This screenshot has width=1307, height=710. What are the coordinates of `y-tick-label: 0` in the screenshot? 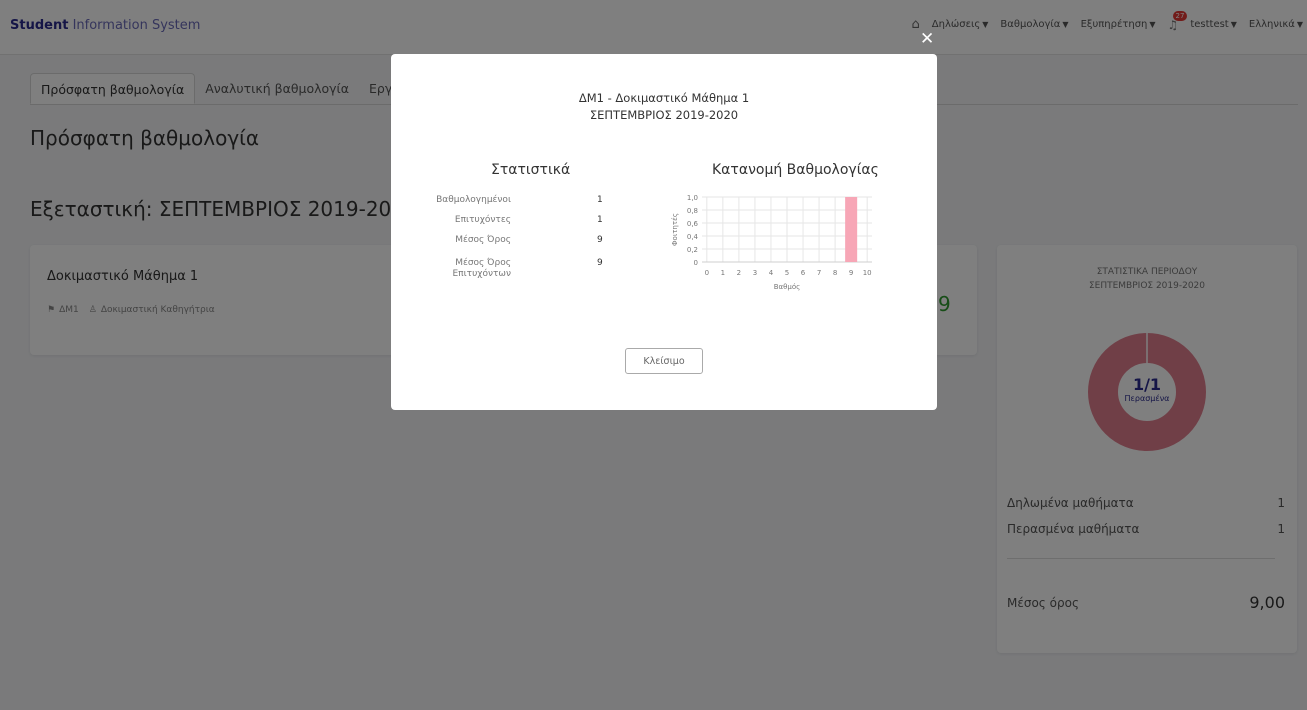 It's located at (696, 263).